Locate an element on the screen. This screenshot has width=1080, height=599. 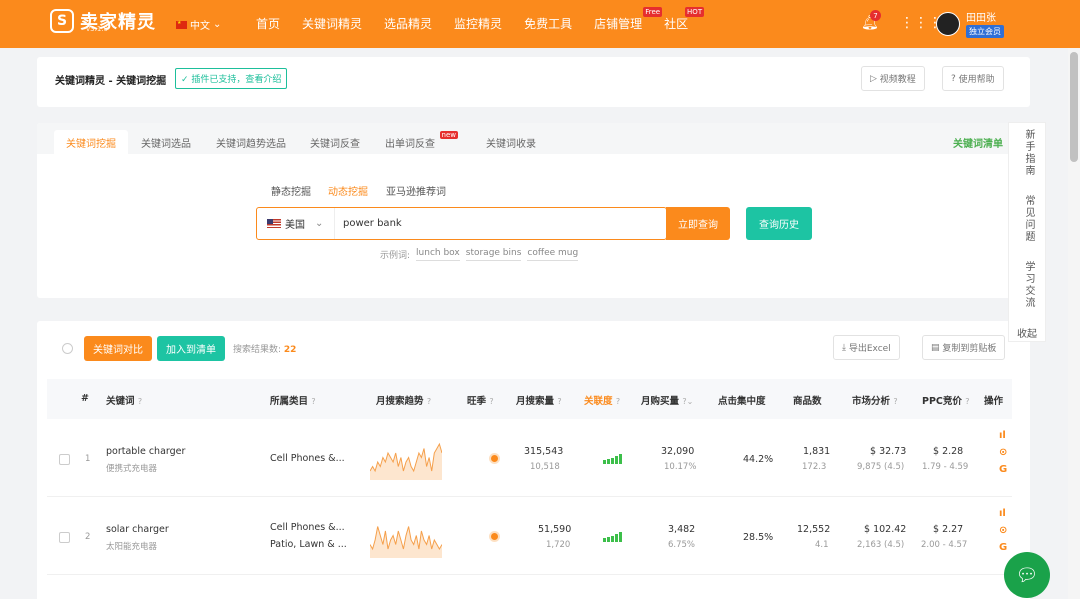
nav-product: 选品精灵 is located at coordinates (408, 23).